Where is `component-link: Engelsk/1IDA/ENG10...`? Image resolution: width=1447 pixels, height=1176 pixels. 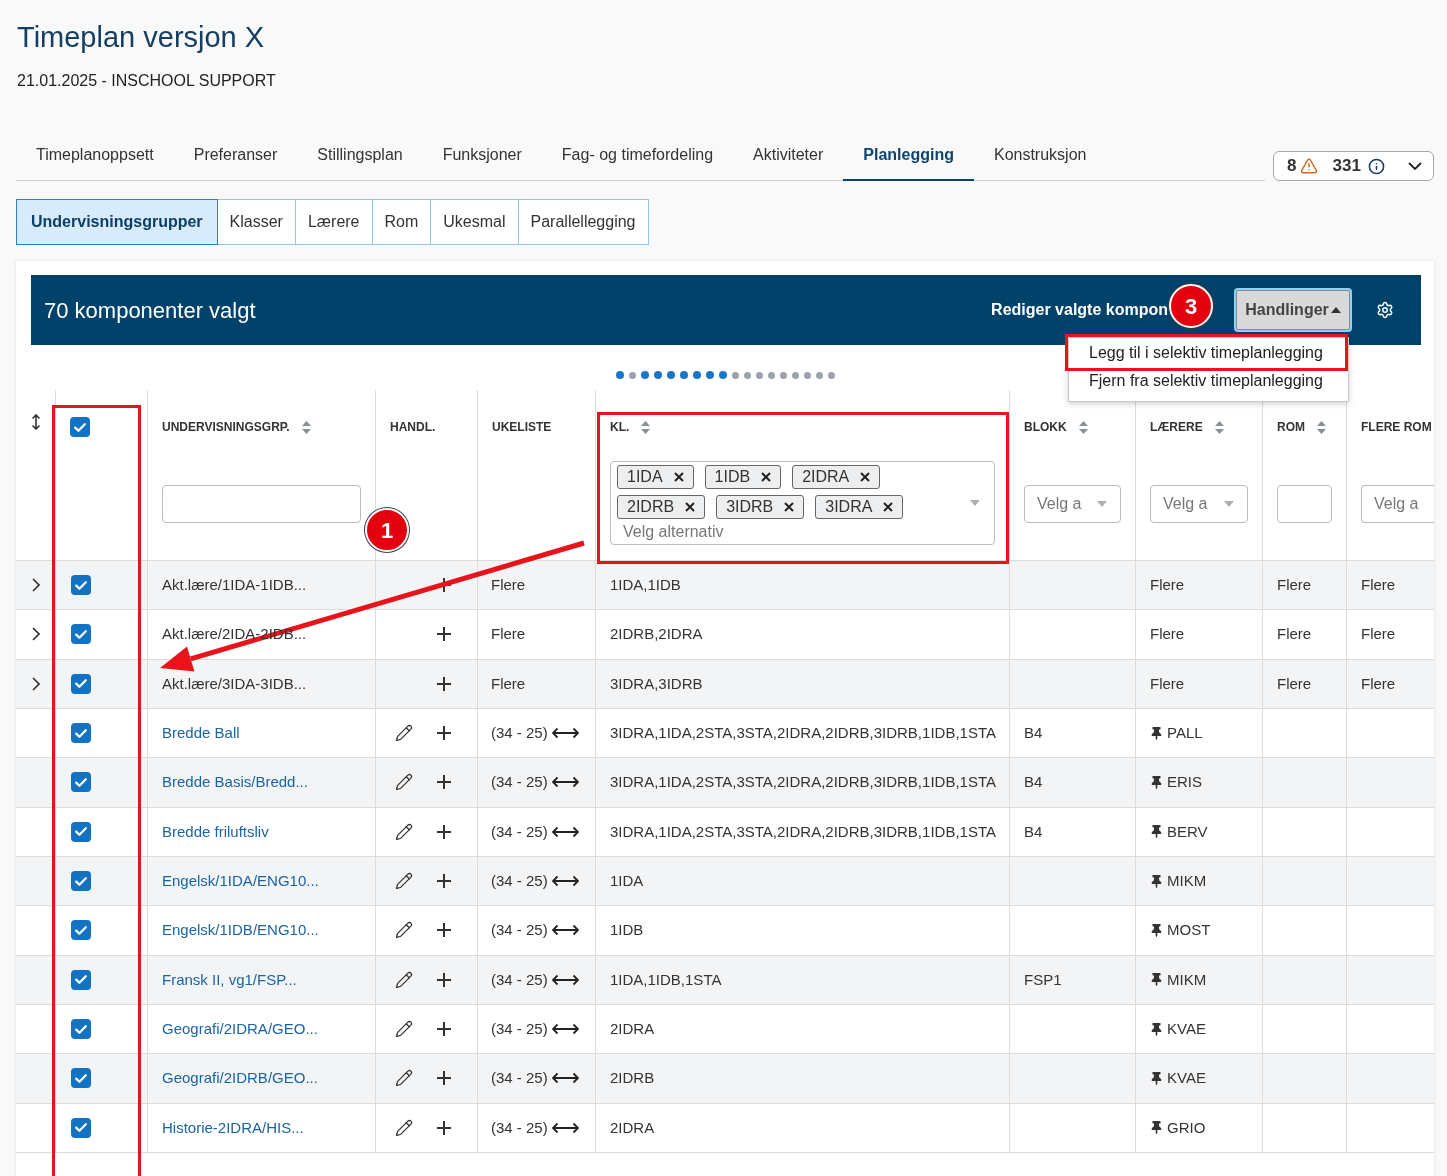 component-link: Engelsk/1IDA/ENG10... is located at coordinates (240, 881).